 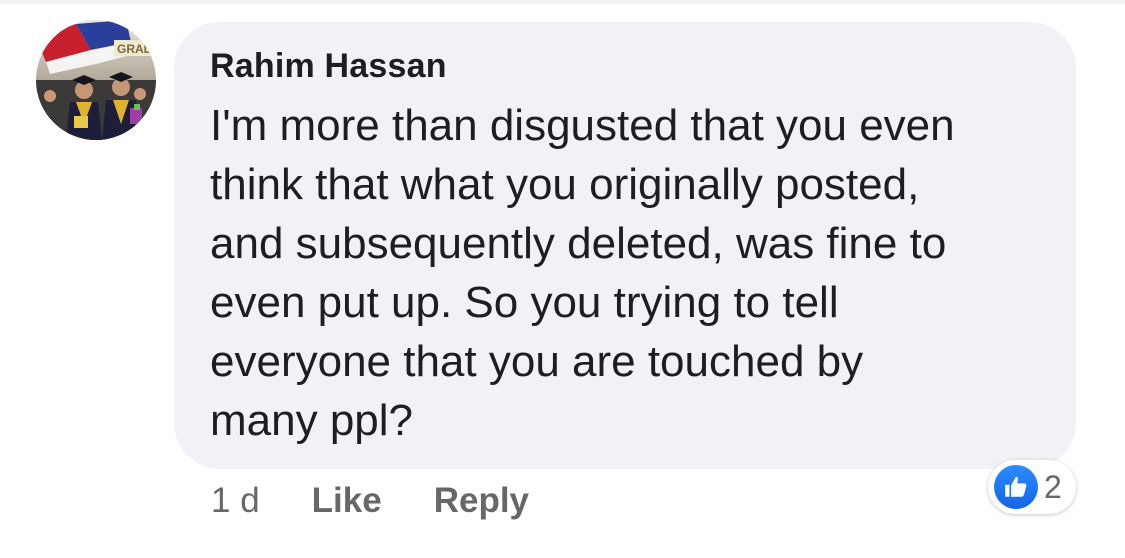 I want to click on reactions-badge: 2, so click(x=1032, y=487).